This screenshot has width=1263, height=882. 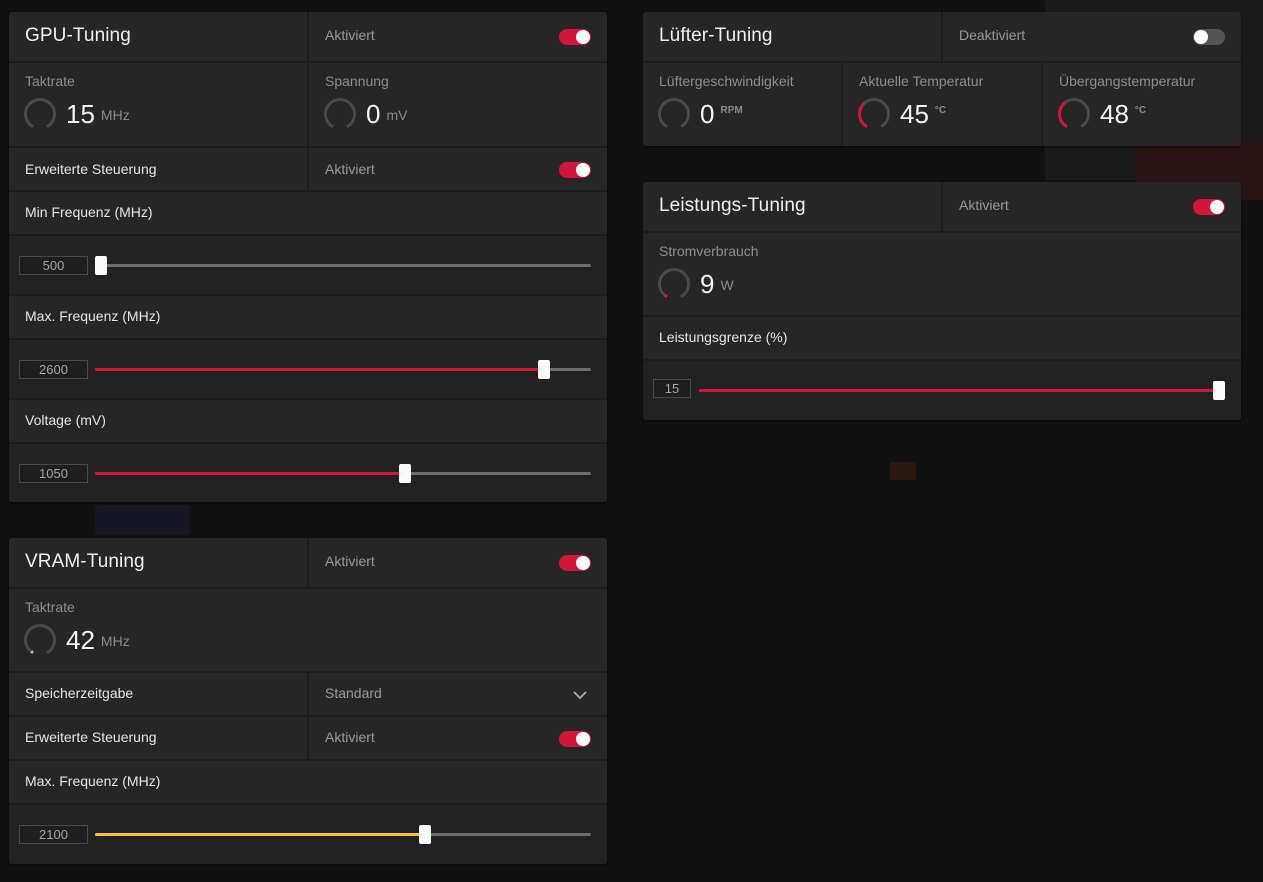 I want to click on power-usage-label: Stromverbrauch, so click(x=709, y=251).